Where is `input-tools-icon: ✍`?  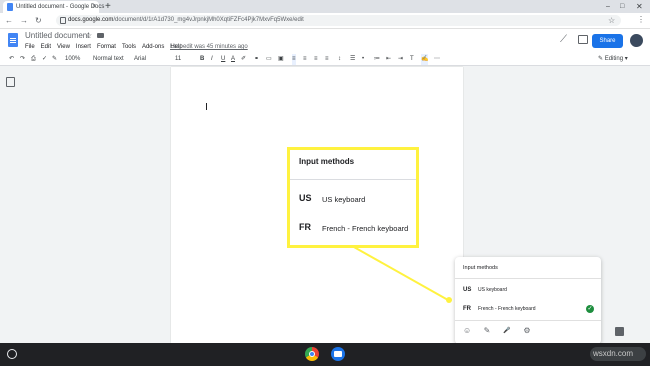
input-tools-icon: ✍ is located at coordinates (425, 59).